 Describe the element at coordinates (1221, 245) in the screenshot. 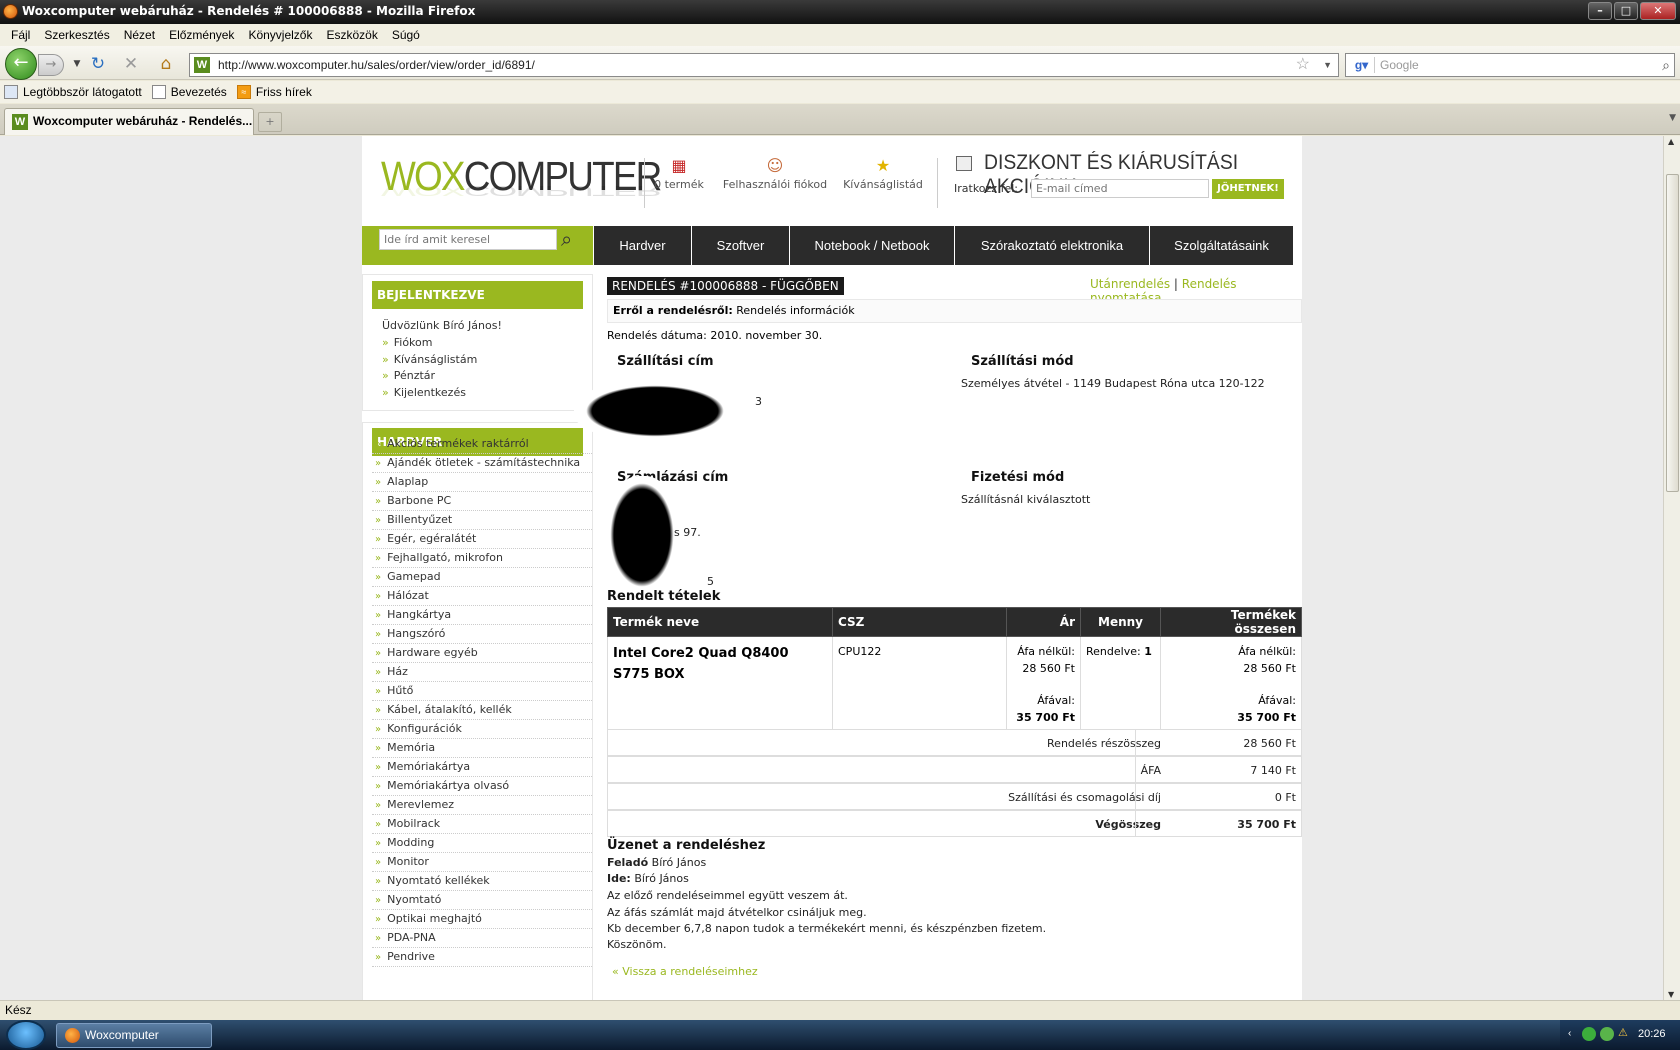

I see `nav-services: Szolgáltatásaink` at that location.